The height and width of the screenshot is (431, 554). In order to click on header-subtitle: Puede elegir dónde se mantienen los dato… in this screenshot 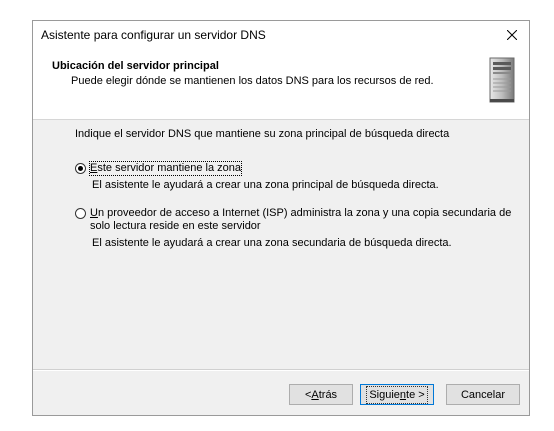, I will do `click(252, 81)`.